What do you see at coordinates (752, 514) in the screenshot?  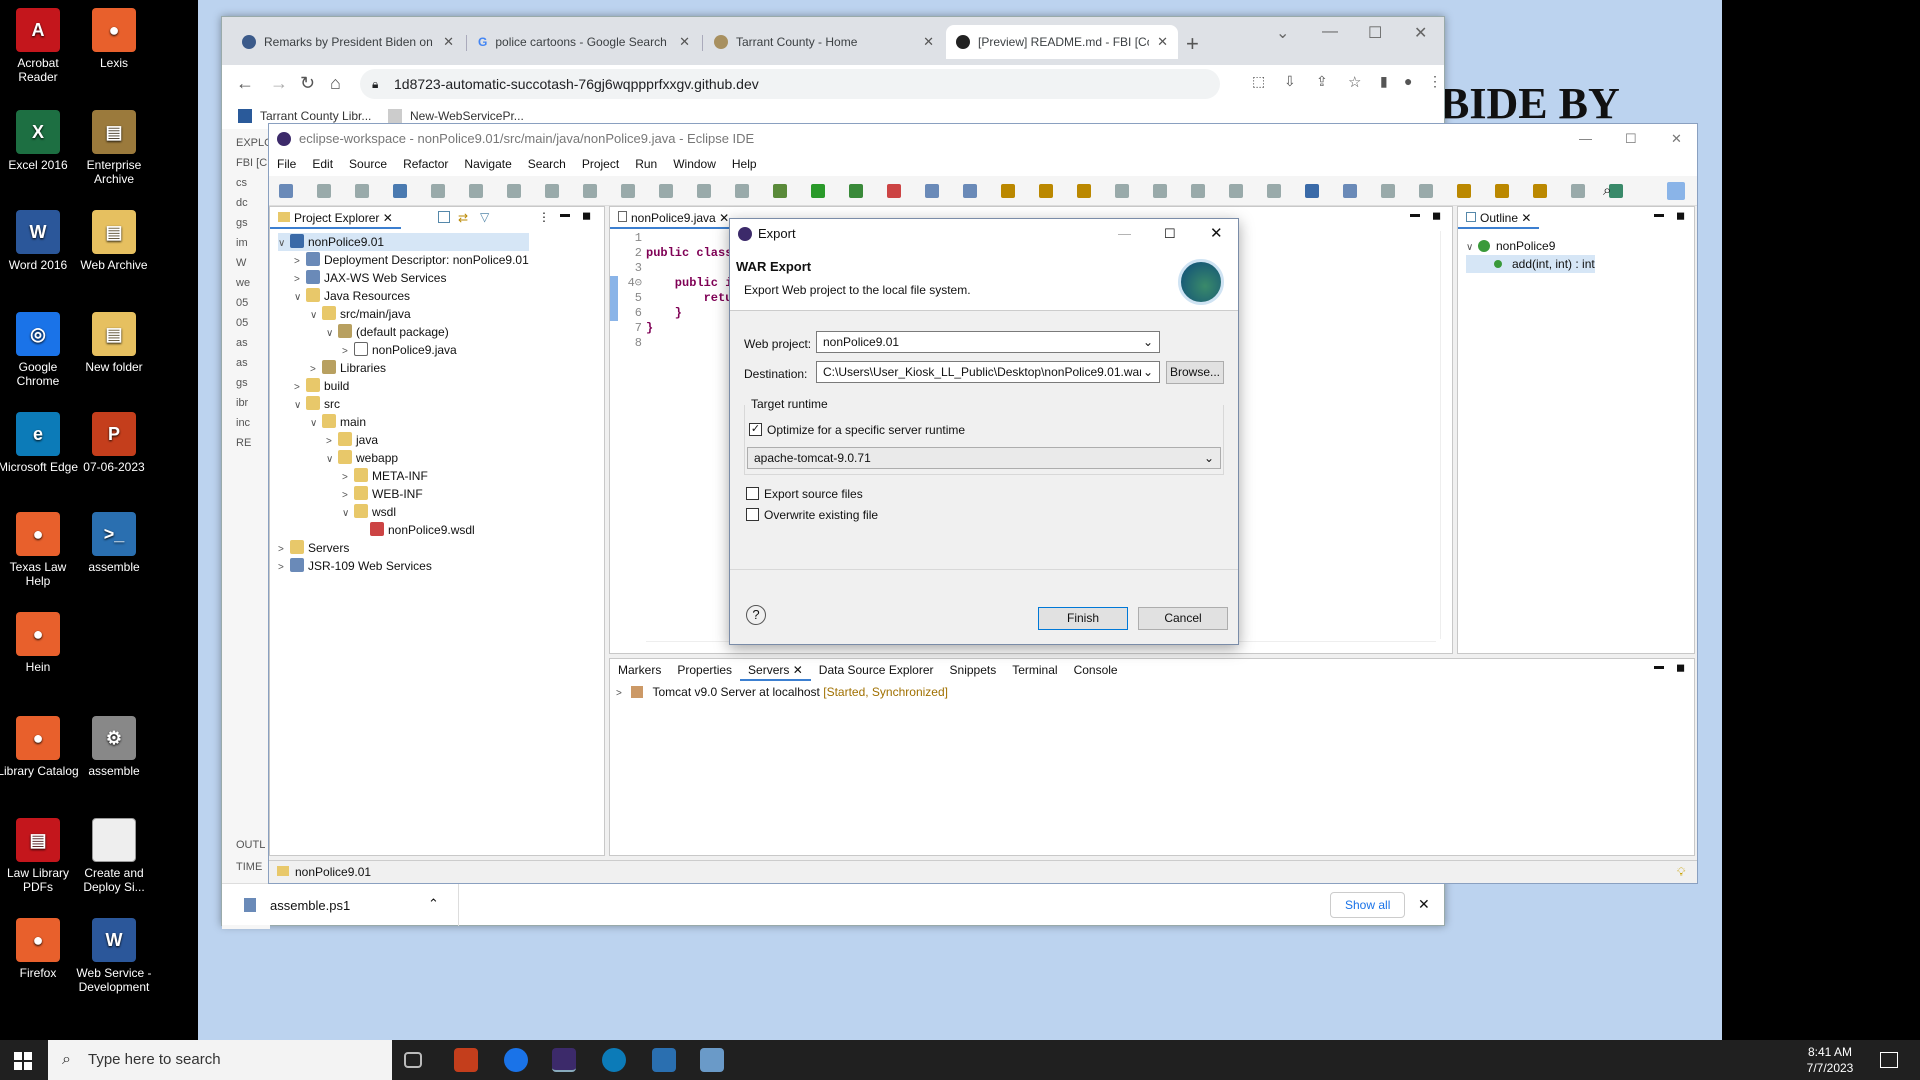 I see `overwrite-checkbox` at bounding box center [752, 514].